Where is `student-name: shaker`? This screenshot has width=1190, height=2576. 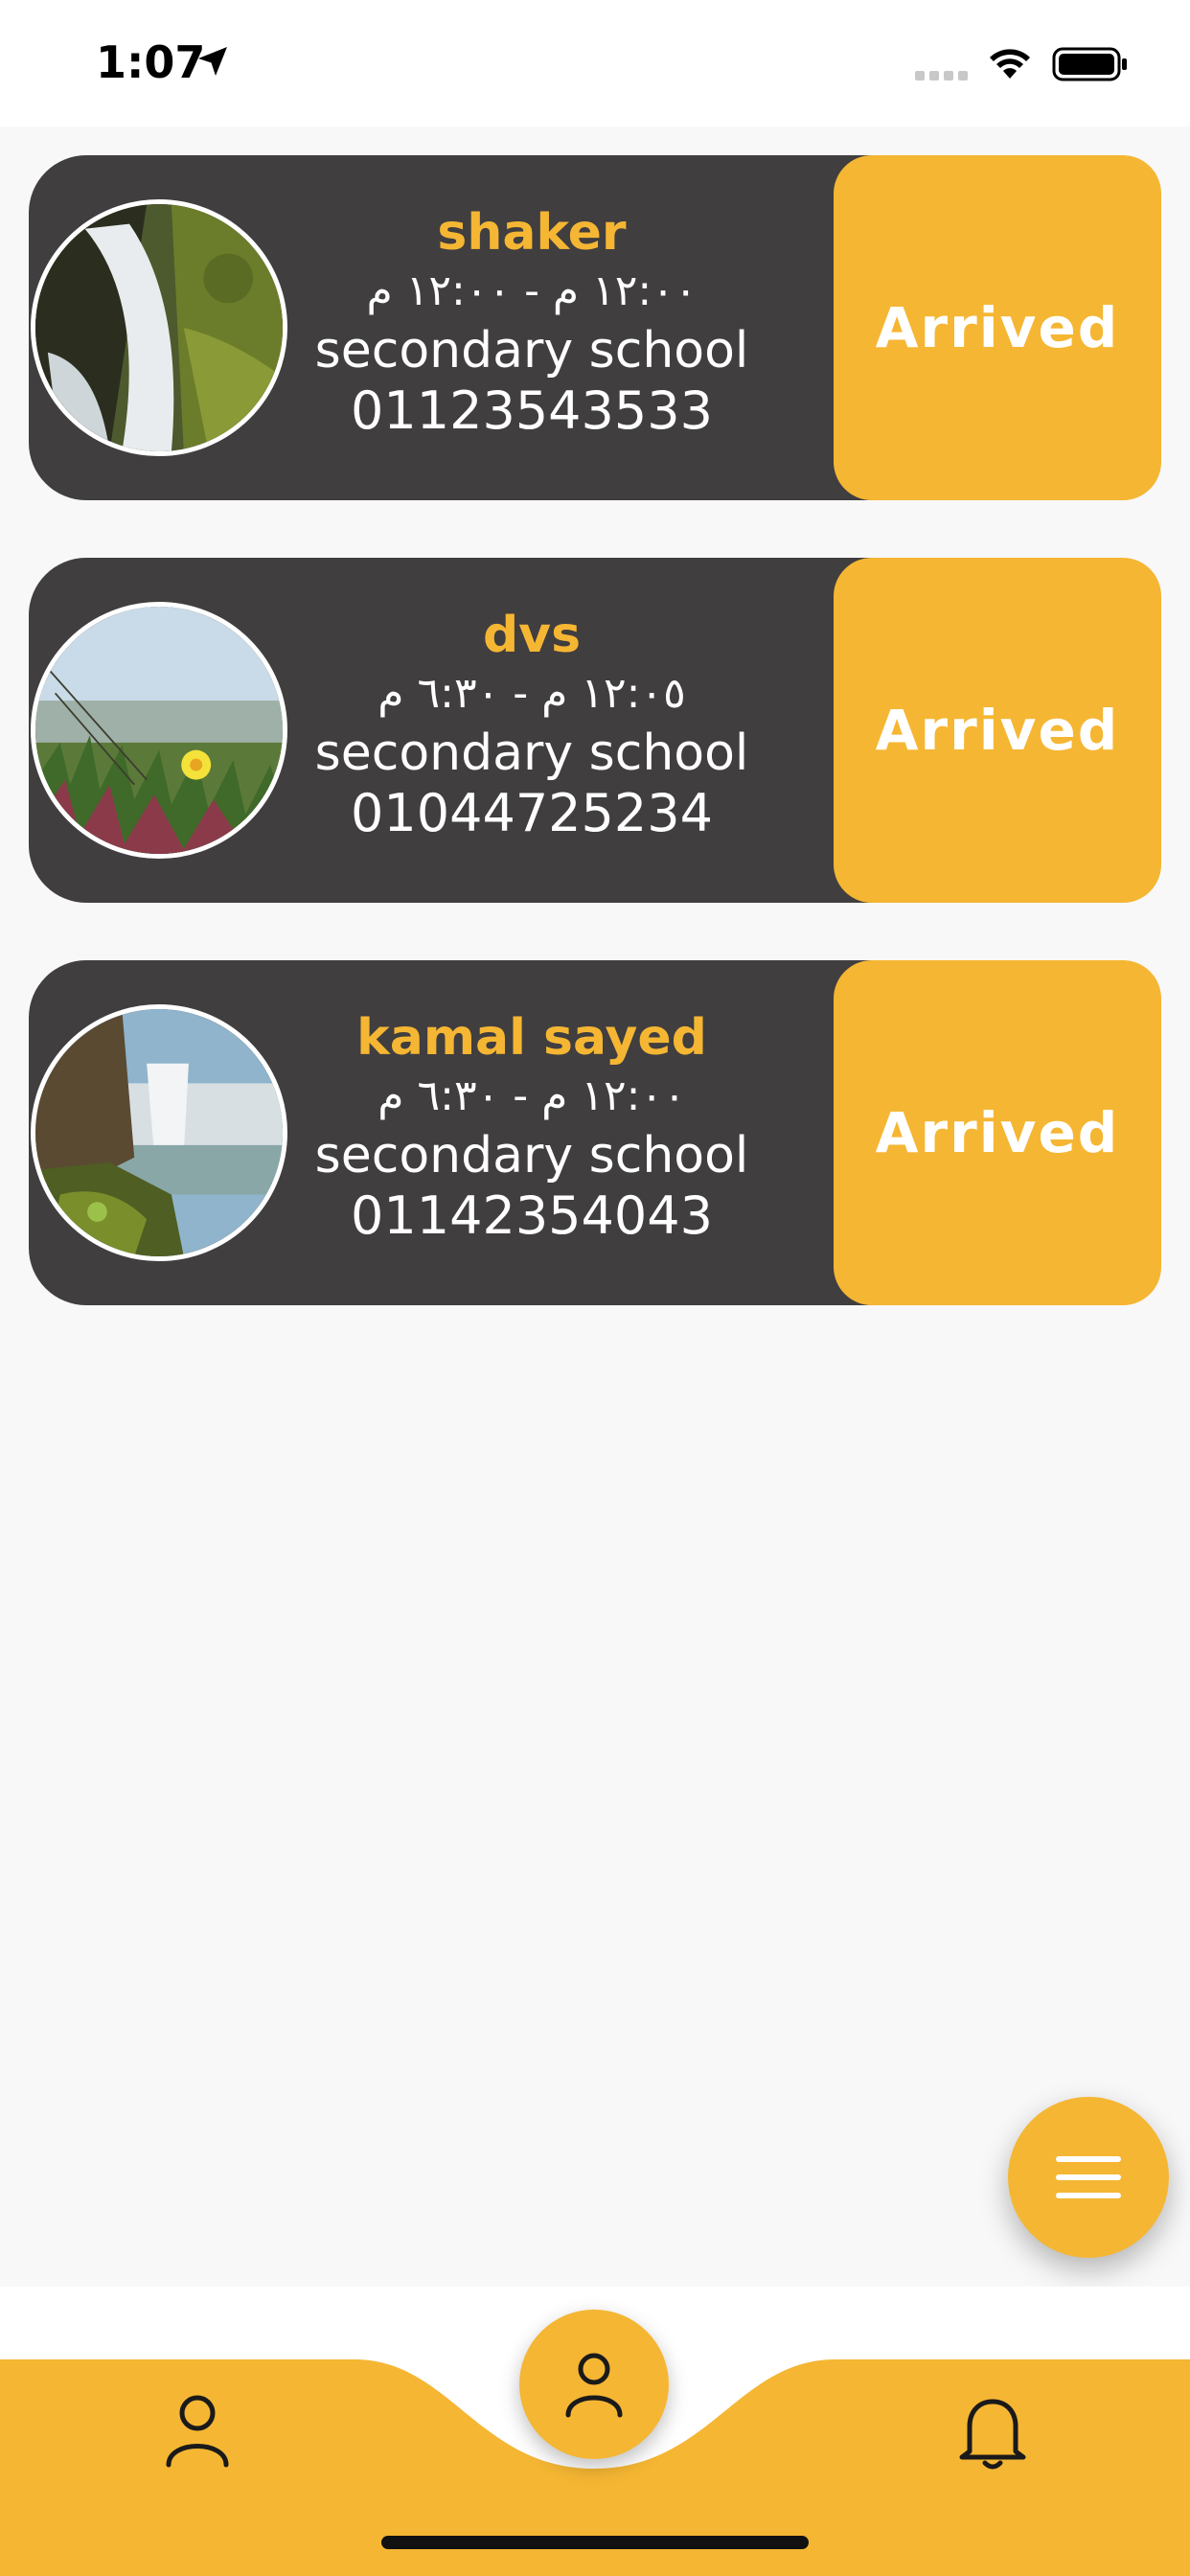 student-name: shaker is located at coordinates (532, 233).